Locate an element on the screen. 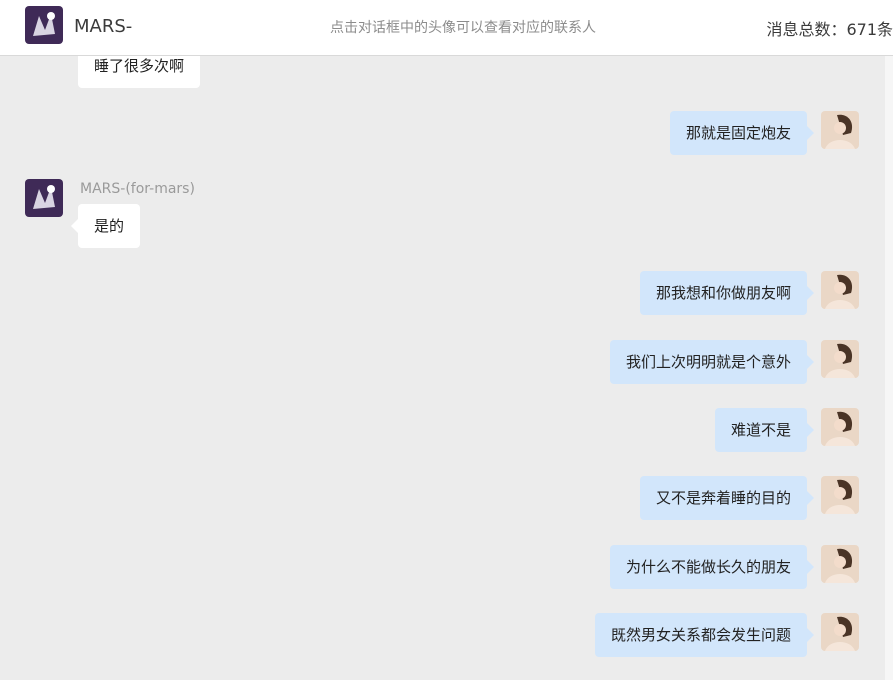 This screenshot has width=893, height=680. scrollbar-track is located at coordinates (889, 368).